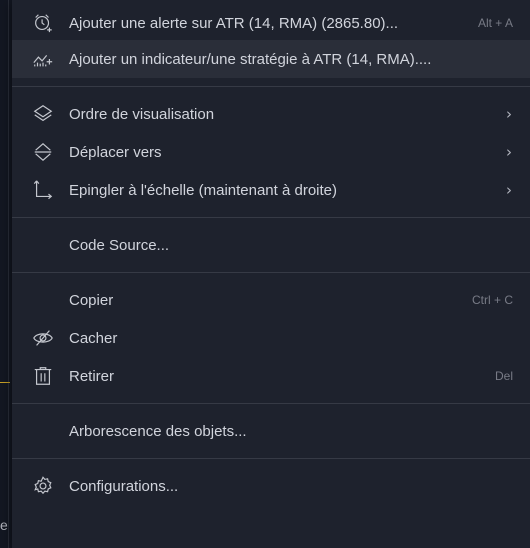 This screenshot has width=530, height=548. Describe the element at coordinates (43, 59) in the screenshot. I see `indicator-plus-icon` at that location.